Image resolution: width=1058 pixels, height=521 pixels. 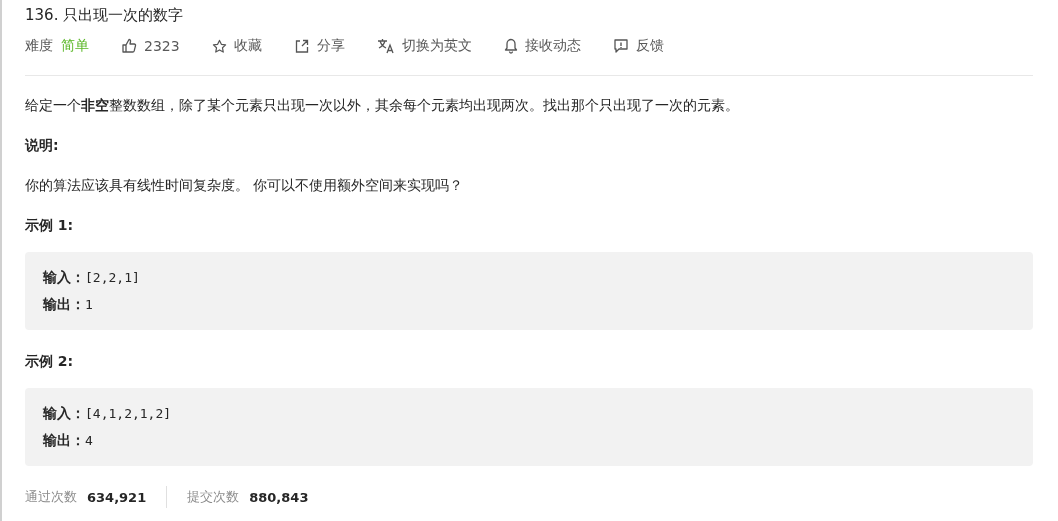 I want to click on example-value: [4,1,2,1,2], so click(x=128, y=413).